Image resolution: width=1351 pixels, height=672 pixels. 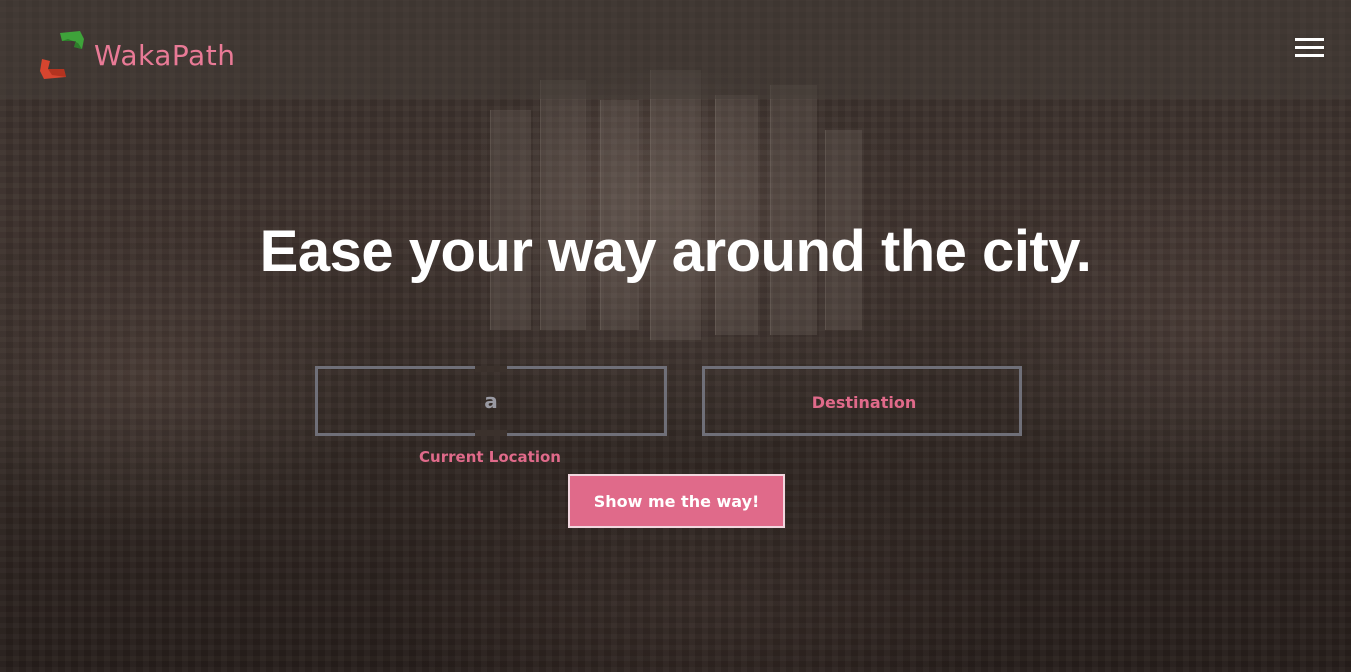 What do you see at coordinates (675, 49) in the screenshot?
I see `navbar: WakaPath` at bounding box center [675, 49].